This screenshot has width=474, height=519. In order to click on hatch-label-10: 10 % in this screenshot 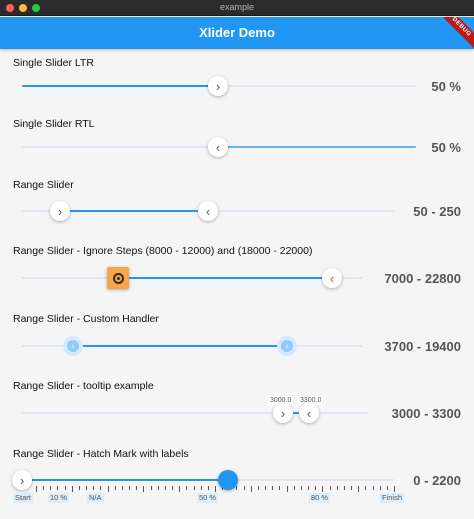, I will do `click(59, 498)`.